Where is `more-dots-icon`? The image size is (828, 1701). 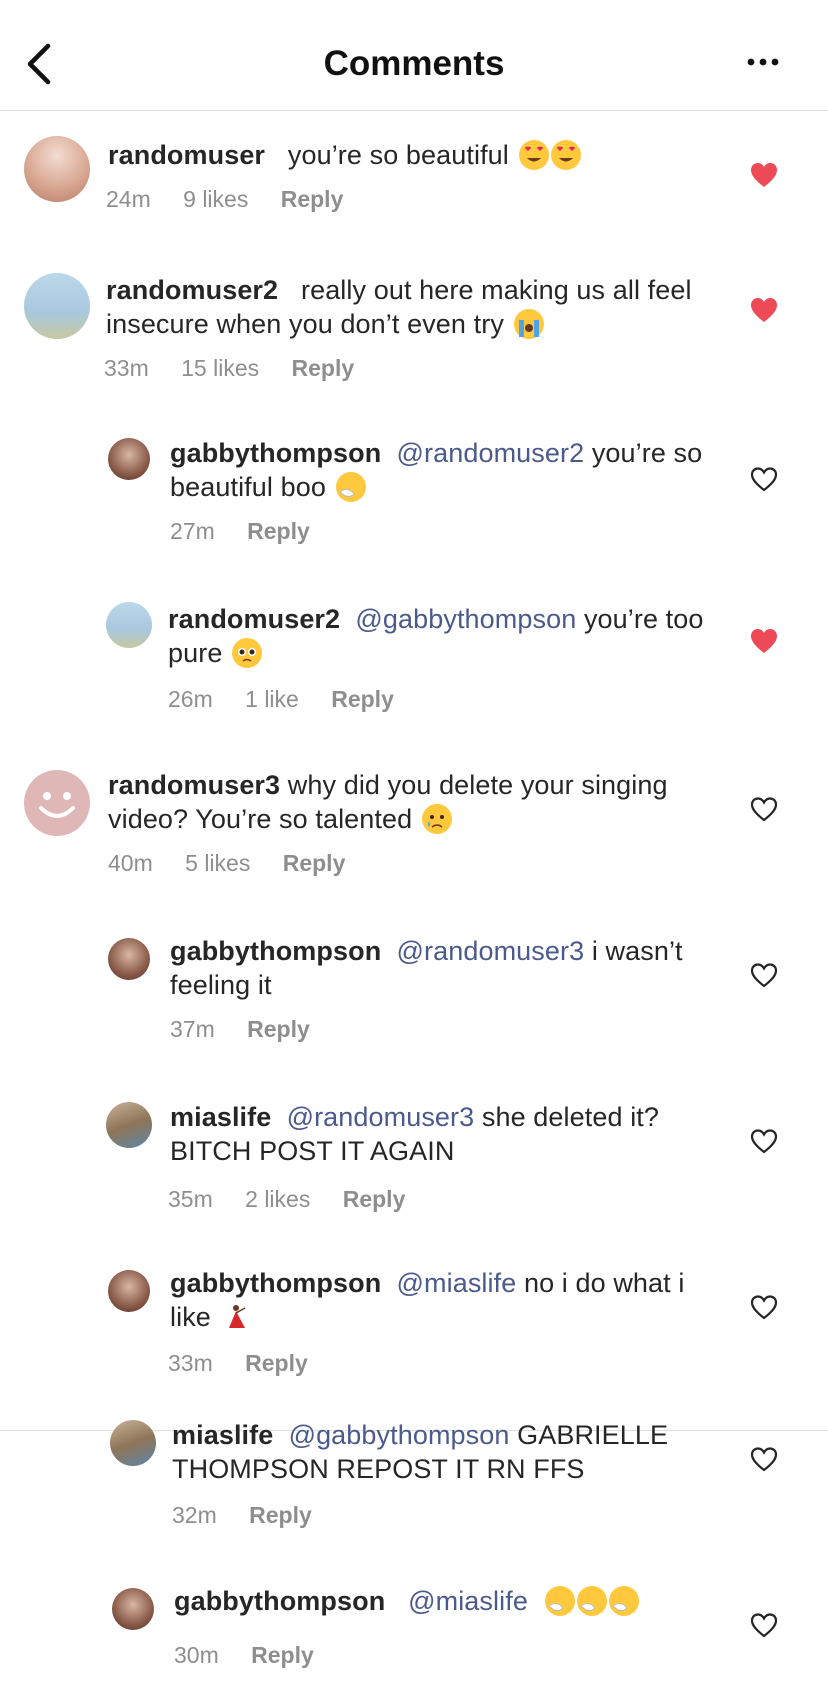 more-dots-icon is located at coordinates (763, 62).